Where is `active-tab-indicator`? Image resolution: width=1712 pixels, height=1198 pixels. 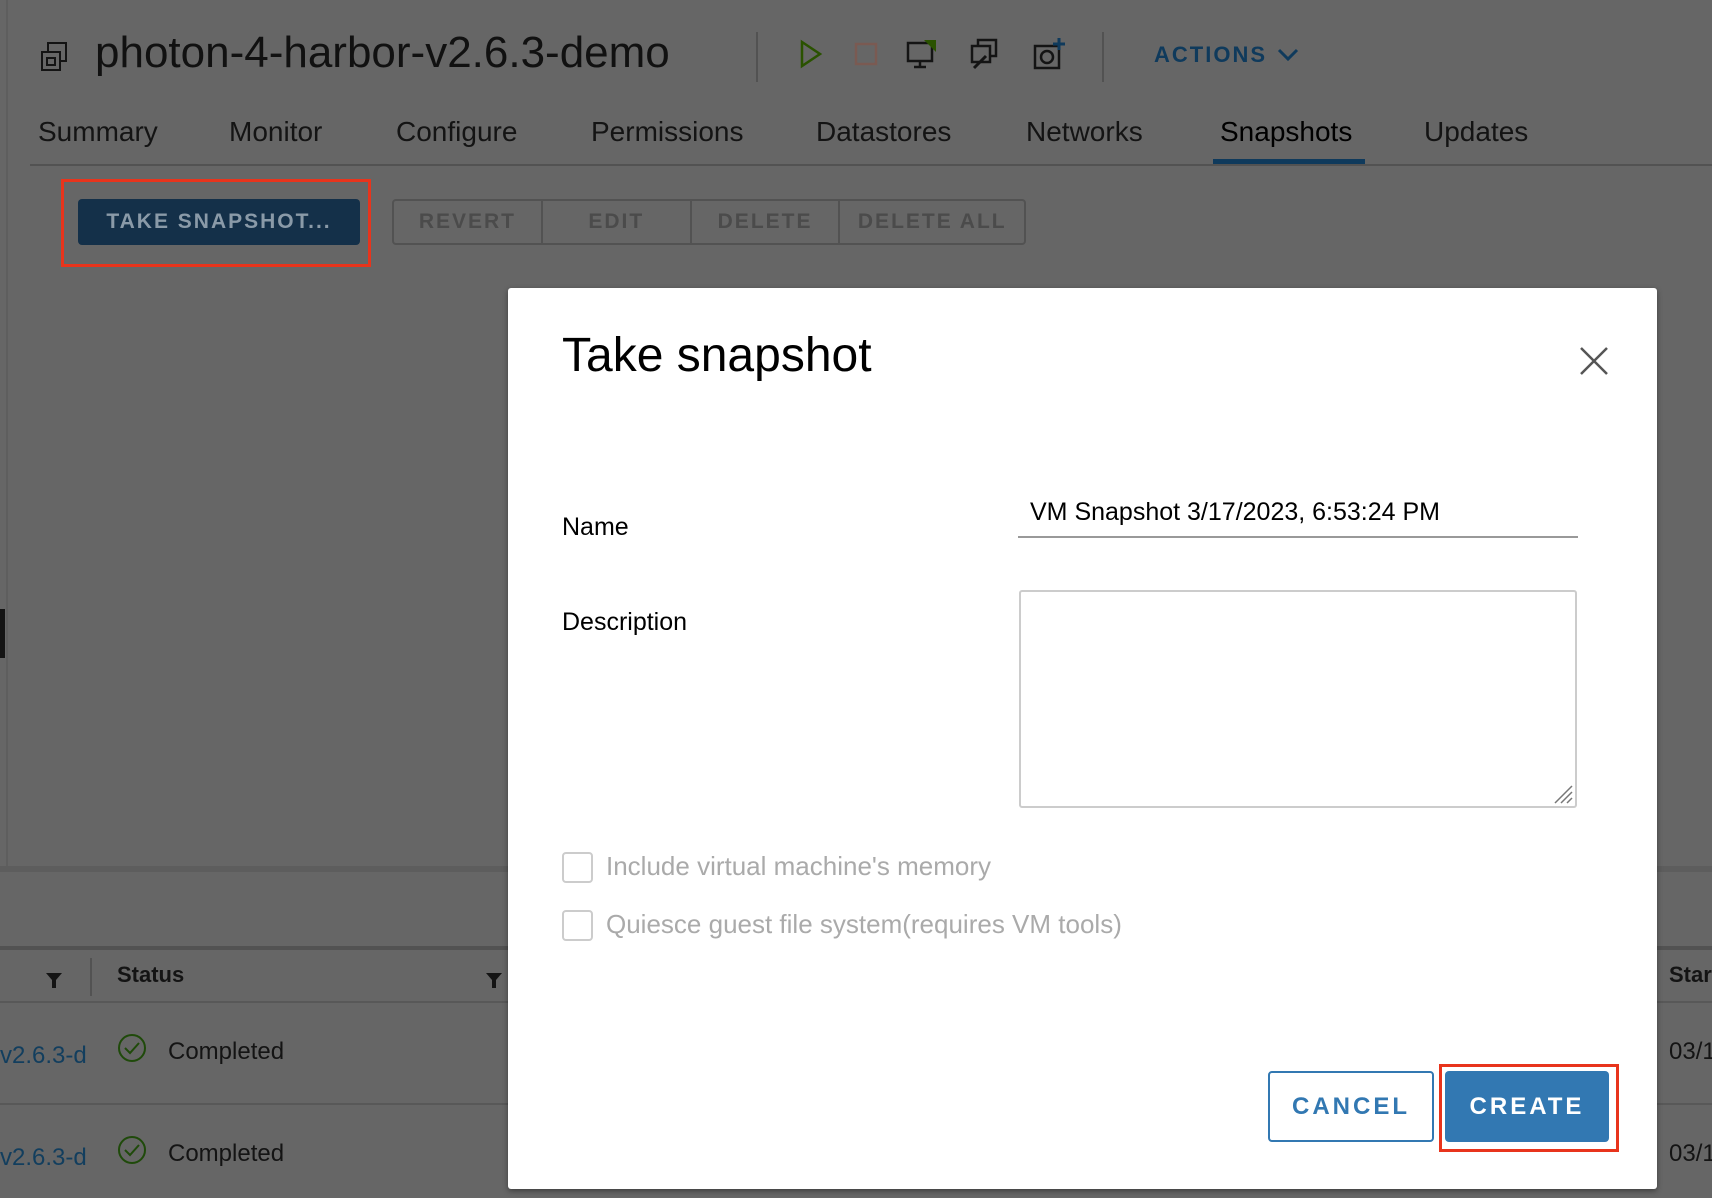
active-tab-indicator is located at coordinates (1289, 161).